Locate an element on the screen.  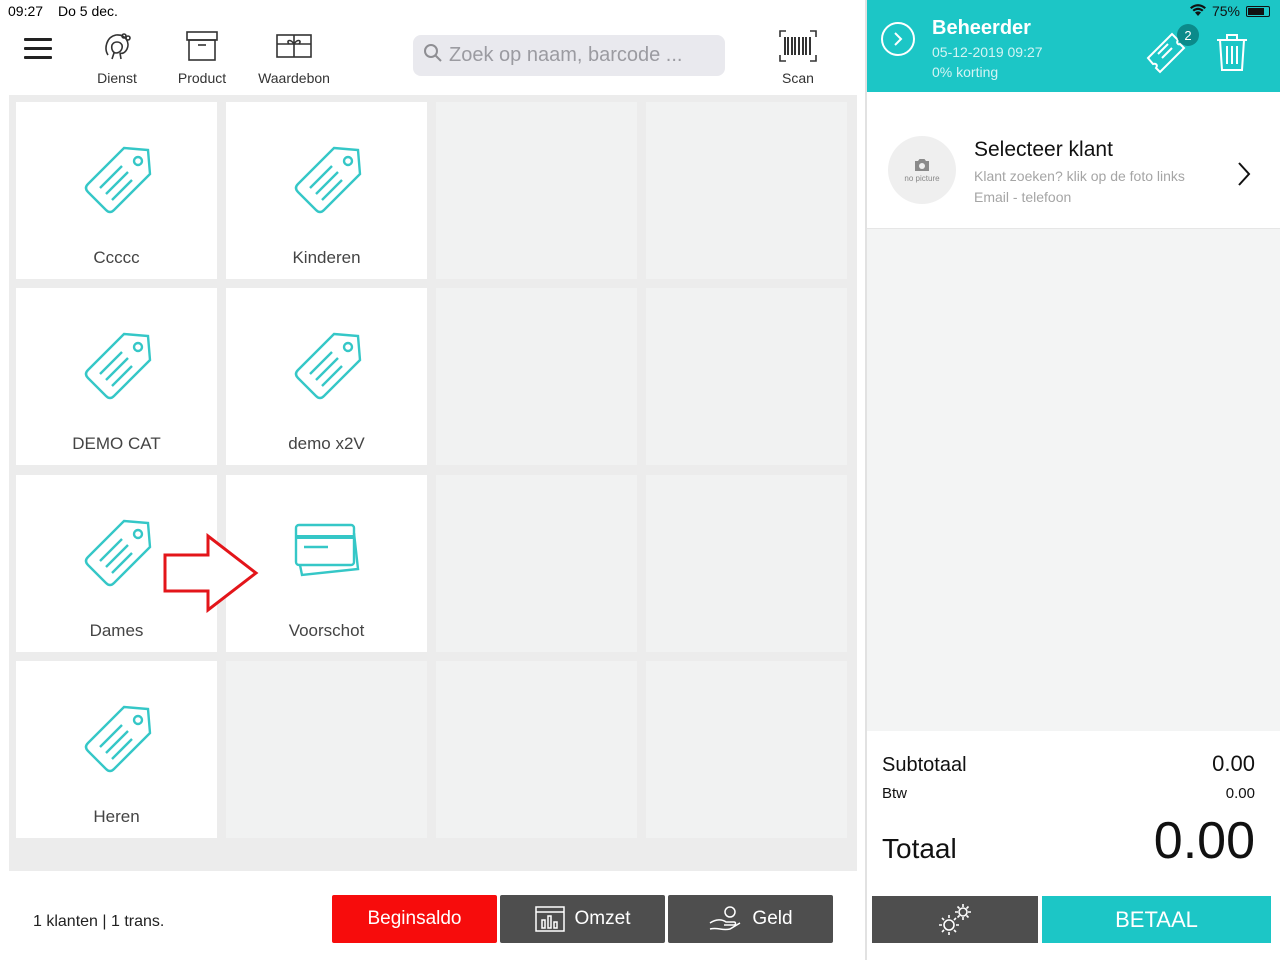
category-label: demo x2V is located at coordinates (326, 443).